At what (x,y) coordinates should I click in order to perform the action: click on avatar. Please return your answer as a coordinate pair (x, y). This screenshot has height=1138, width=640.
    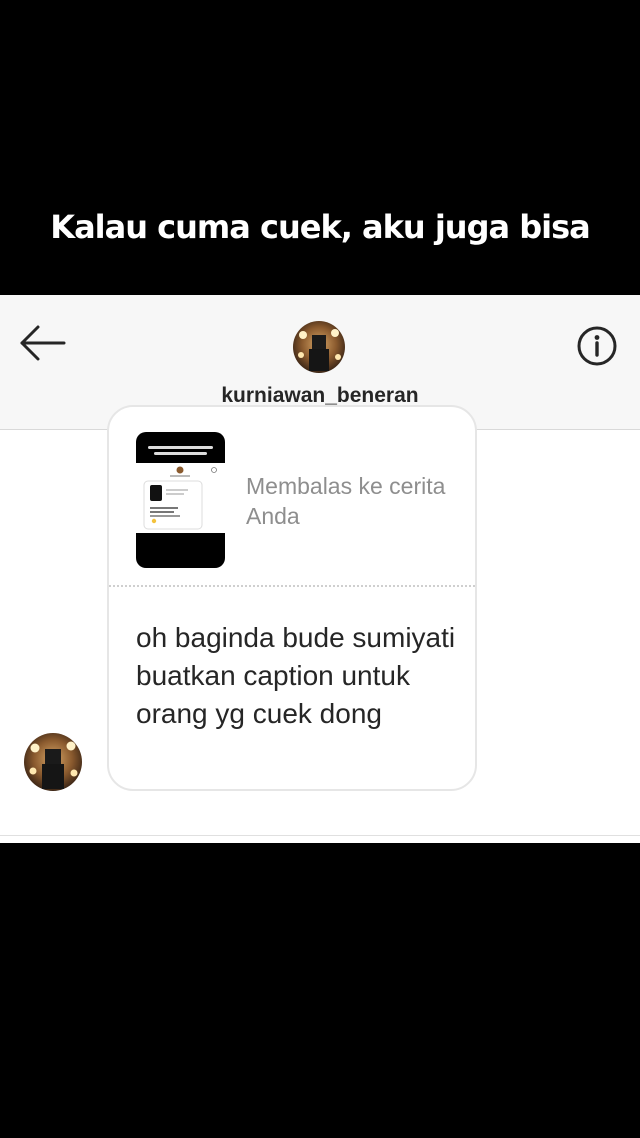
    Looking at the image, I should click on (319, 347).